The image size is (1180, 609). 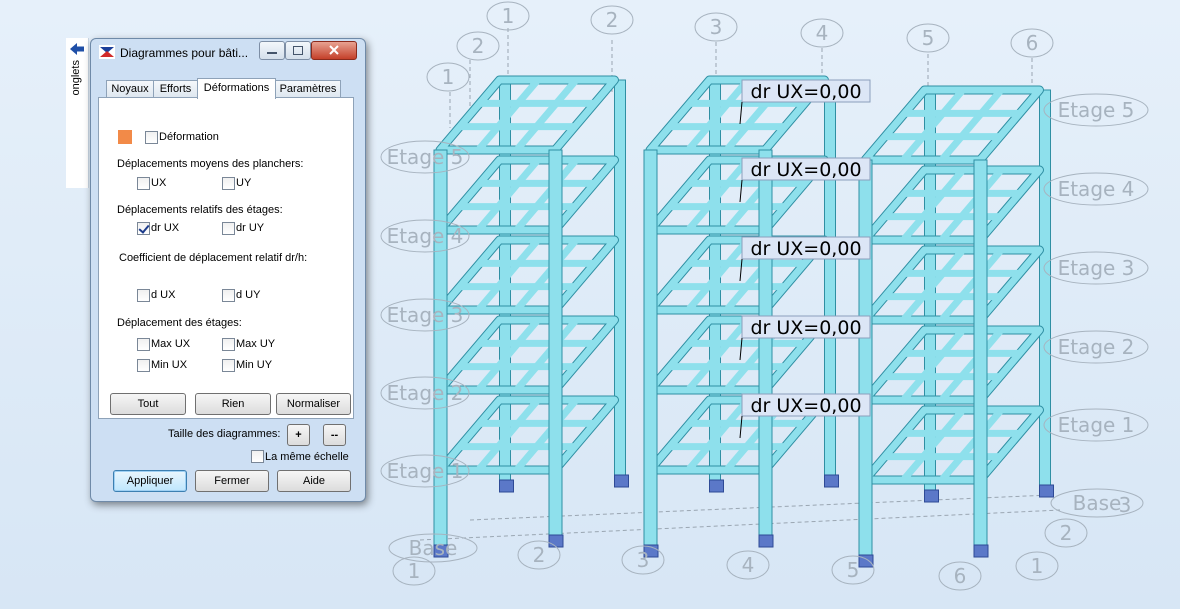 I want to click on d-ux-checkbox, so click(x=143, y=295).